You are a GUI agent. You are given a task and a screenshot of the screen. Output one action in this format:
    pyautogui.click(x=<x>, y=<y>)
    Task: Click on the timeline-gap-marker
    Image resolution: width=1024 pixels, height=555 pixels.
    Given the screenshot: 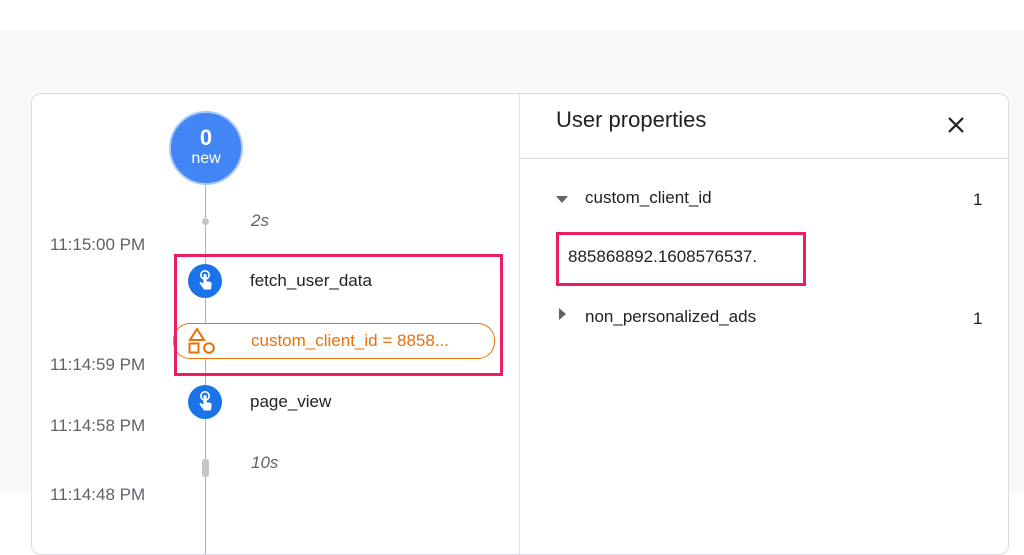 What is the action you would take?
    pyautogui.click(x=205, y=468)
    